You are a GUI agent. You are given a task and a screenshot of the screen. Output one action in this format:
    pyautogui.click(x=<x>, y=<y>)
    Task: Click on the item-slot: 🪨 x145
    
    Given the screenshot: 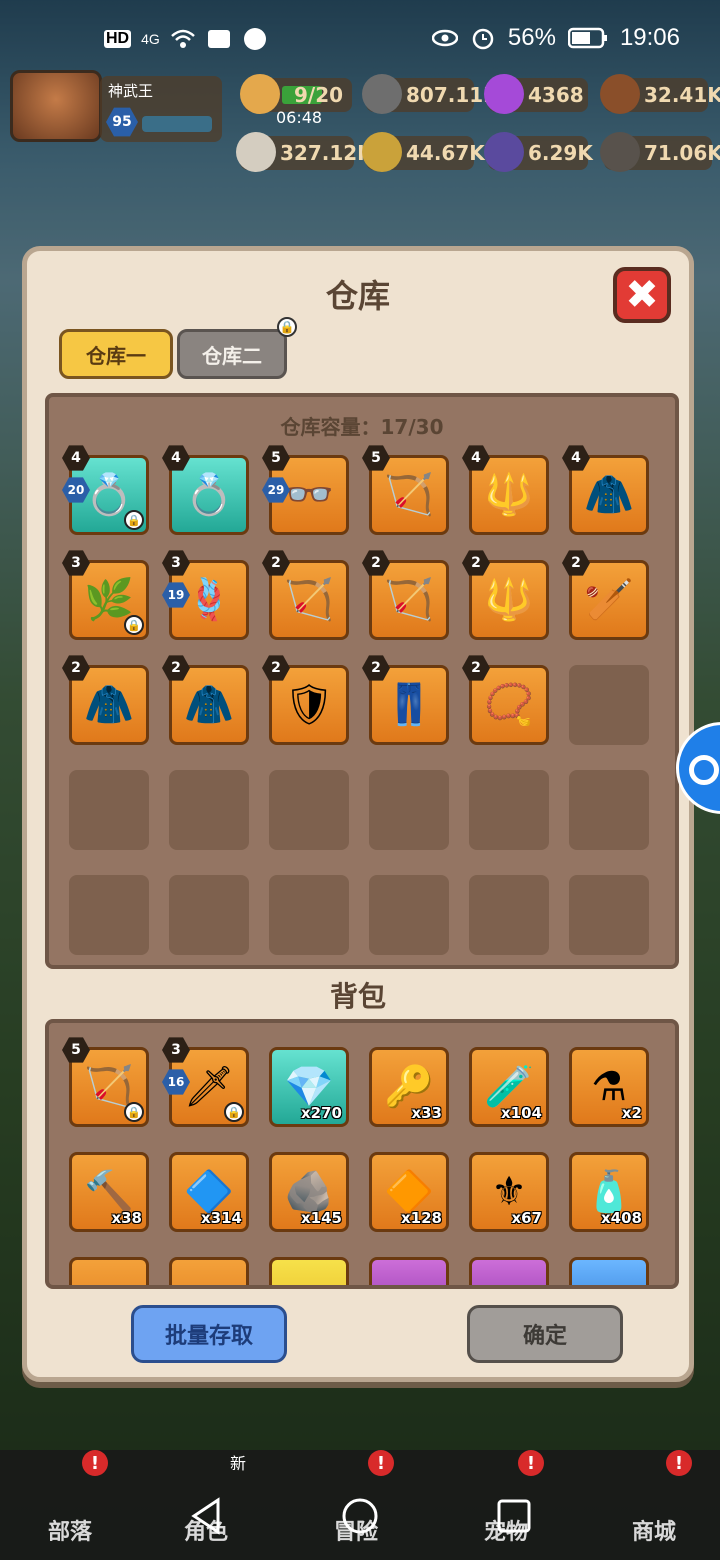 What is the action you would take?
    pyautogui.click(x=309, y=1192)
    